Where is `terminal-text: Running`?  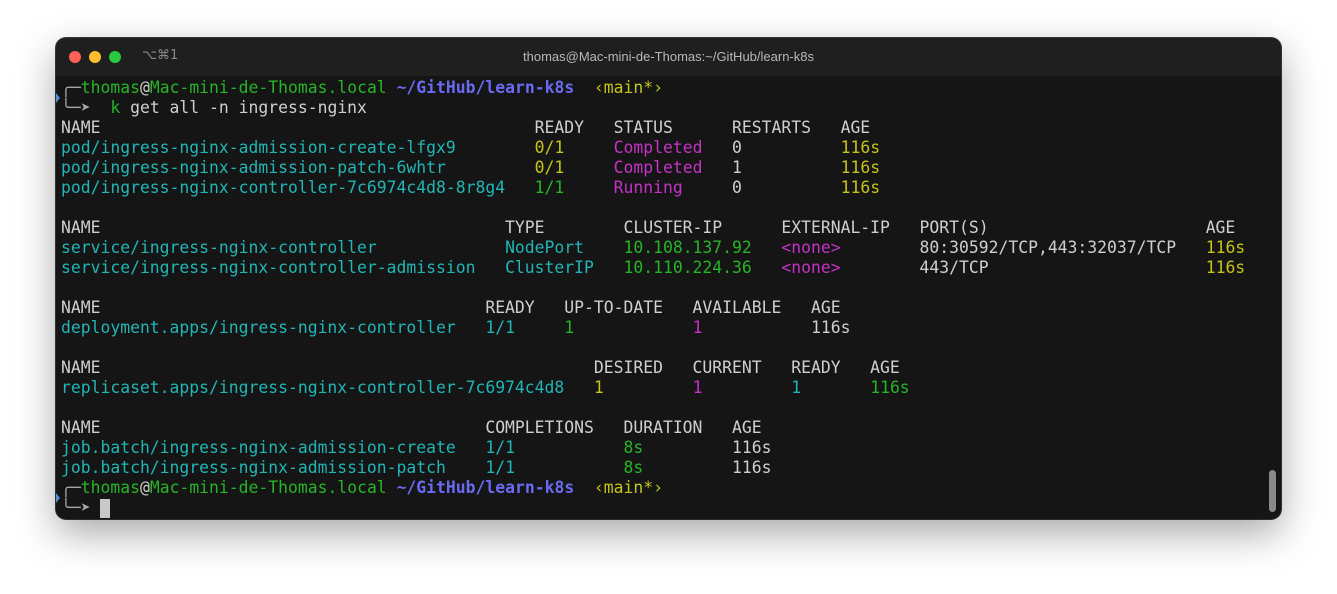 terminal-text: Running is located at coordinates (673, 187).